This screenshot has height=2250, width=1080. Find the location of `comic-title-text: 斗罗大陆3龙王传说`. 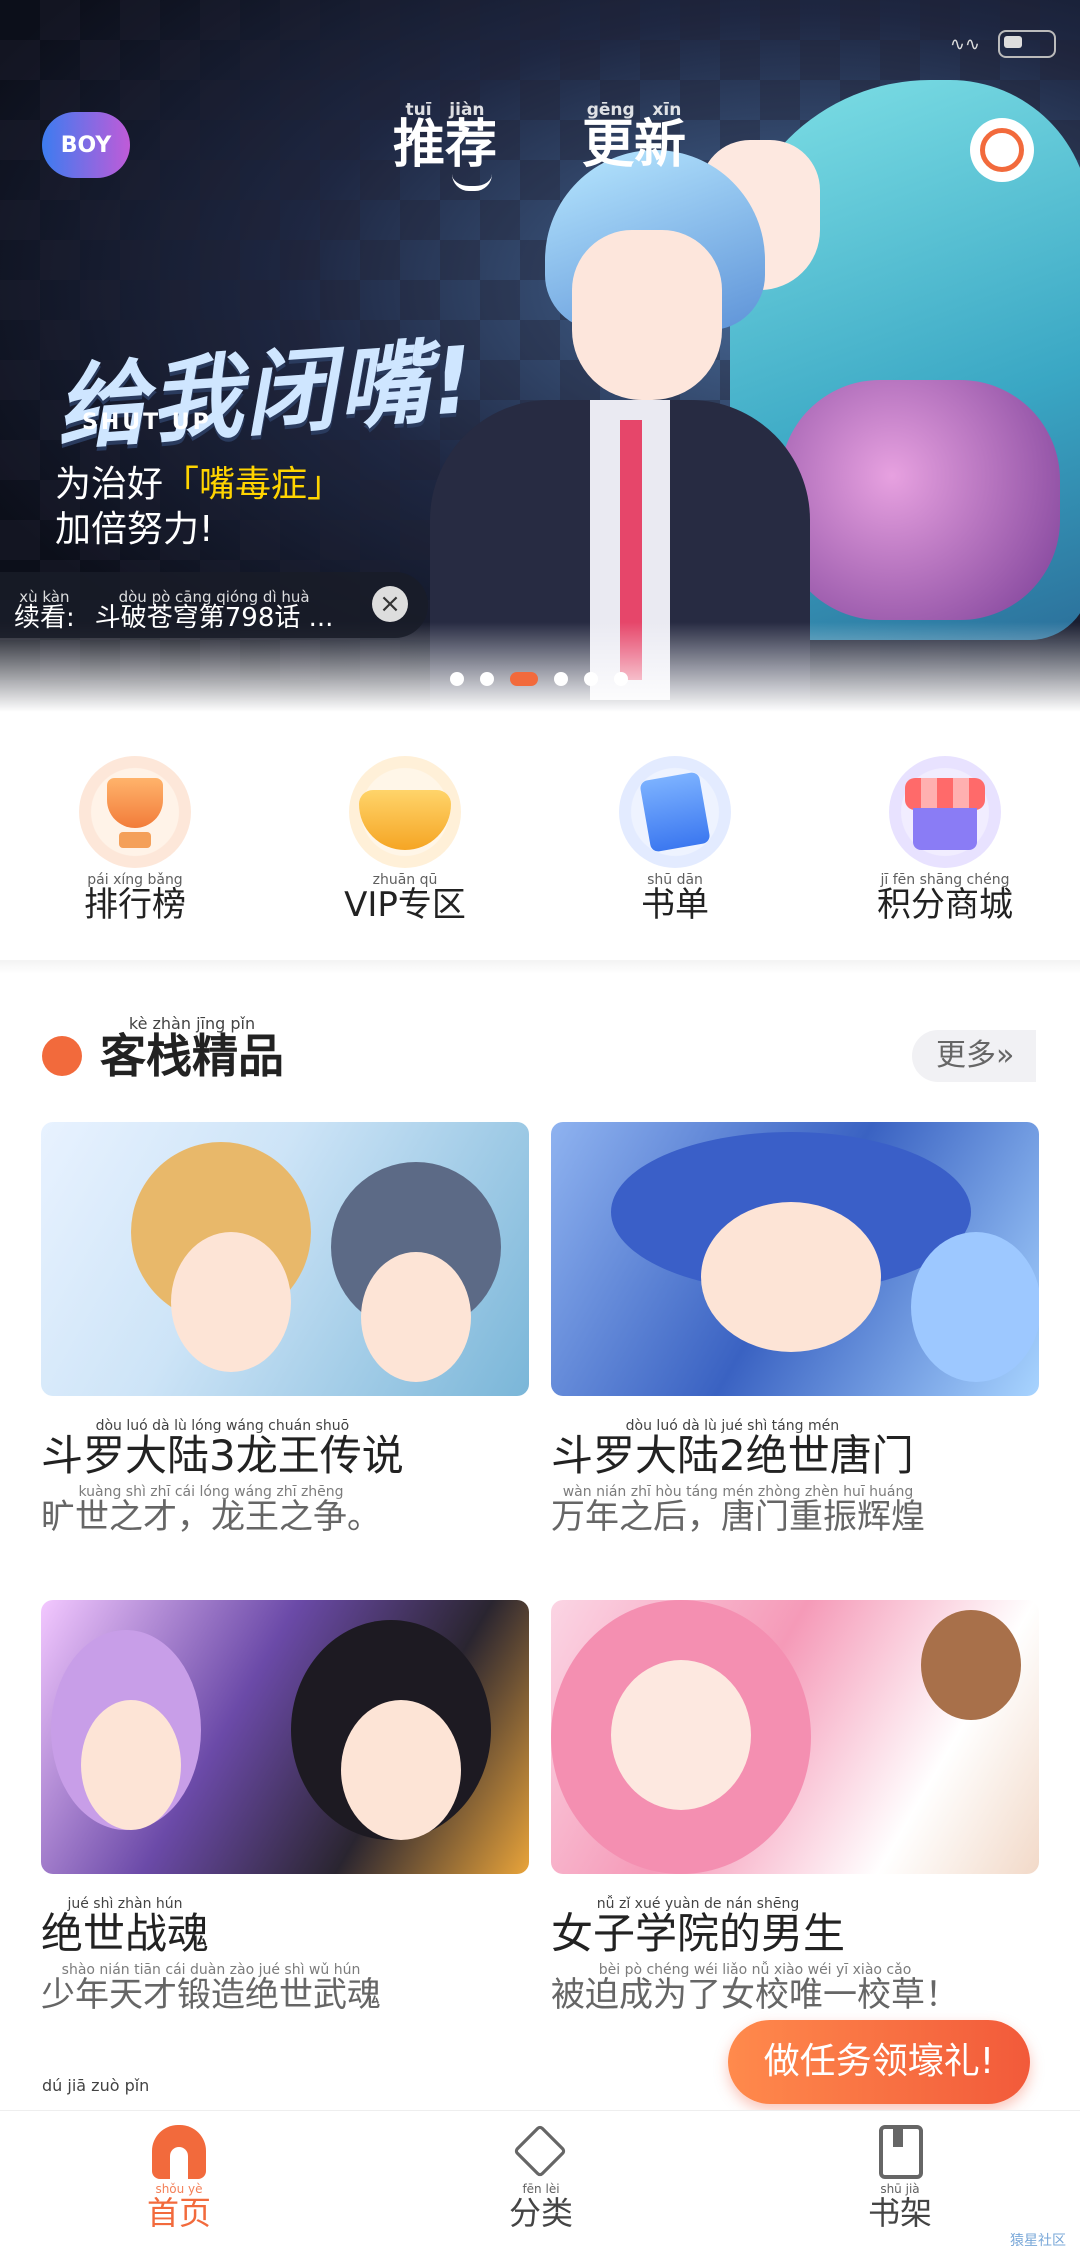

comic-title-text: 斗罗大陆3龙王传说 is located at coordinates (222, 1455).